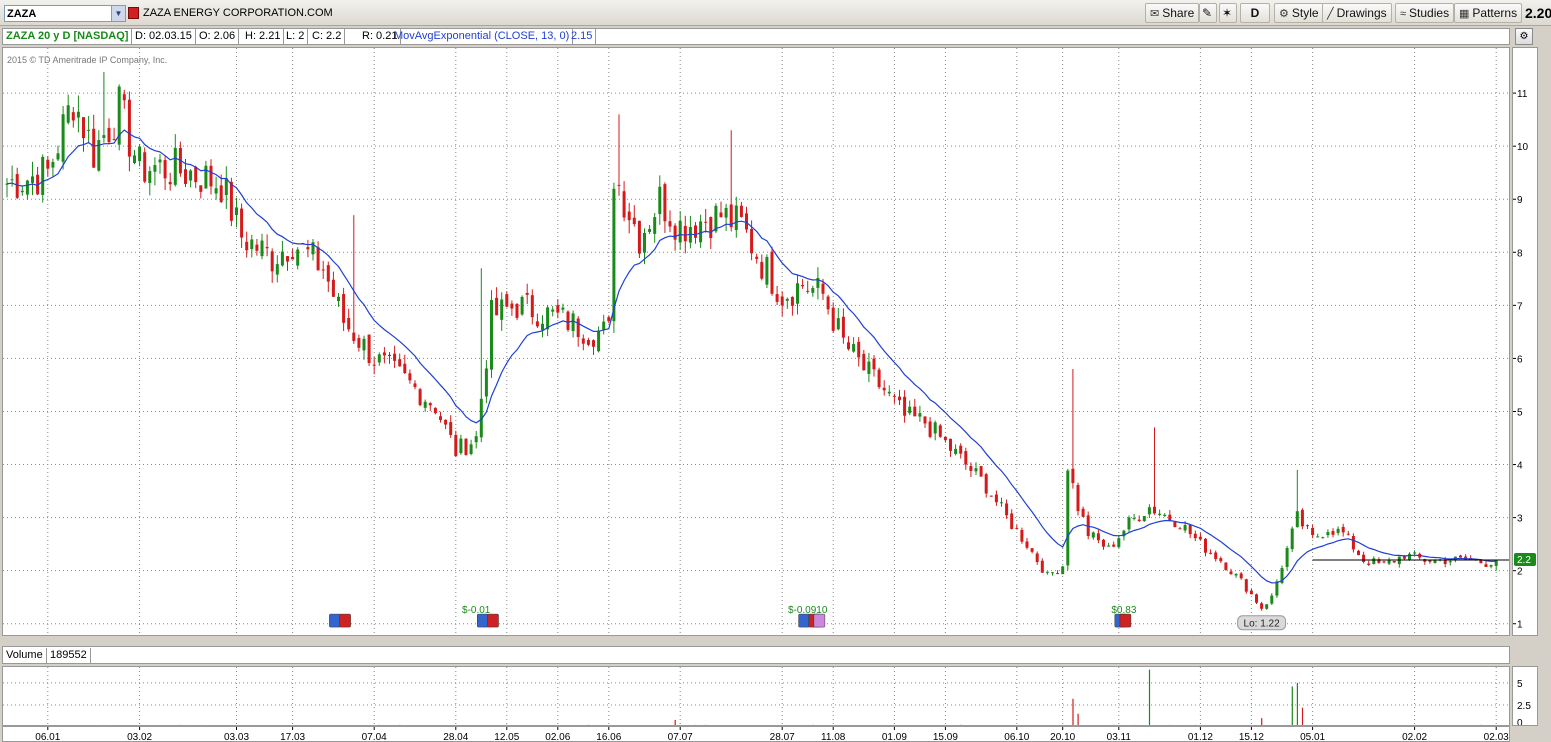  What do you see at coordinates (1520, 253) in the screenshot?
I see `price-tick-label: 8` at bounding box center [1520, 253].